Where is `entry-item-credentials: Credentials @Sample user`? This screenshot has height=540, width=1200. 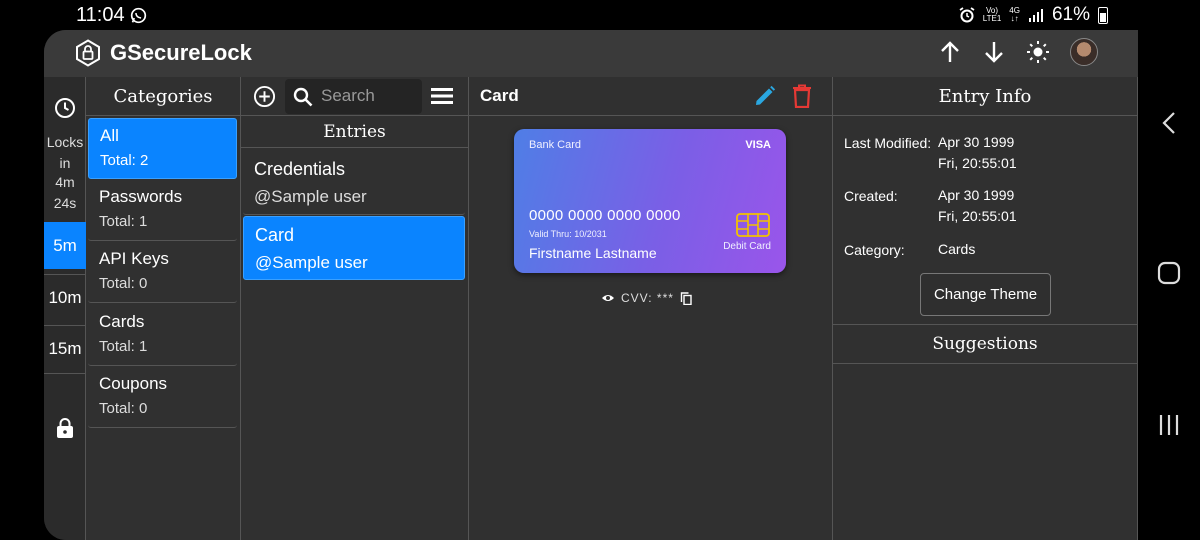 entry-item-credentials: Credentials @Sample user is located at coordinates (354, 183).